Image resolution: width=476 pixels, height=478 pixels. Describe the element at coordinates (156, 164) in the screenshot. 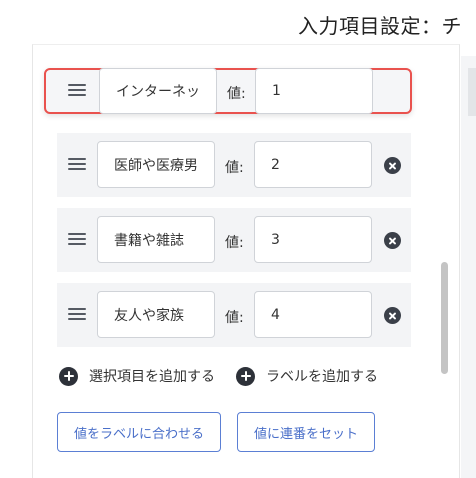

I see `option-label-field: 医師や医療男` at that location.